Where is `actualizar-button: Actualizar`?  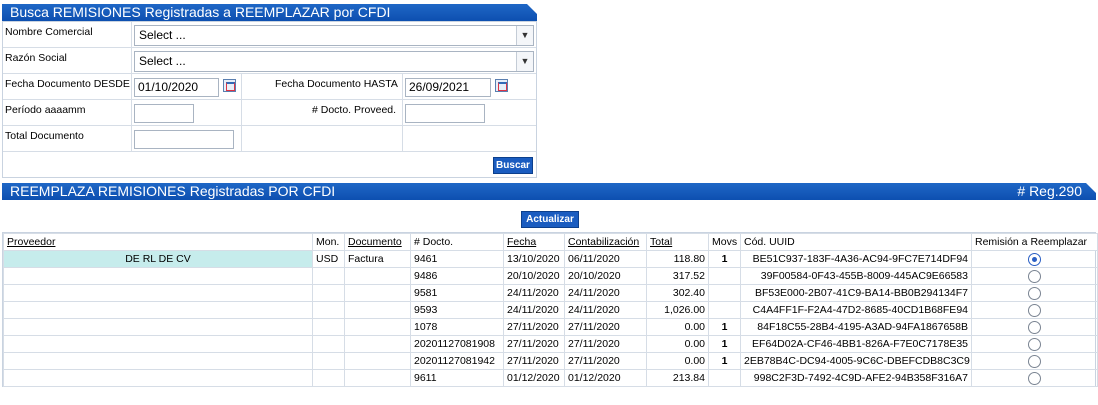
actualizar-button: Actualizar is located at coordinates (550, 219).